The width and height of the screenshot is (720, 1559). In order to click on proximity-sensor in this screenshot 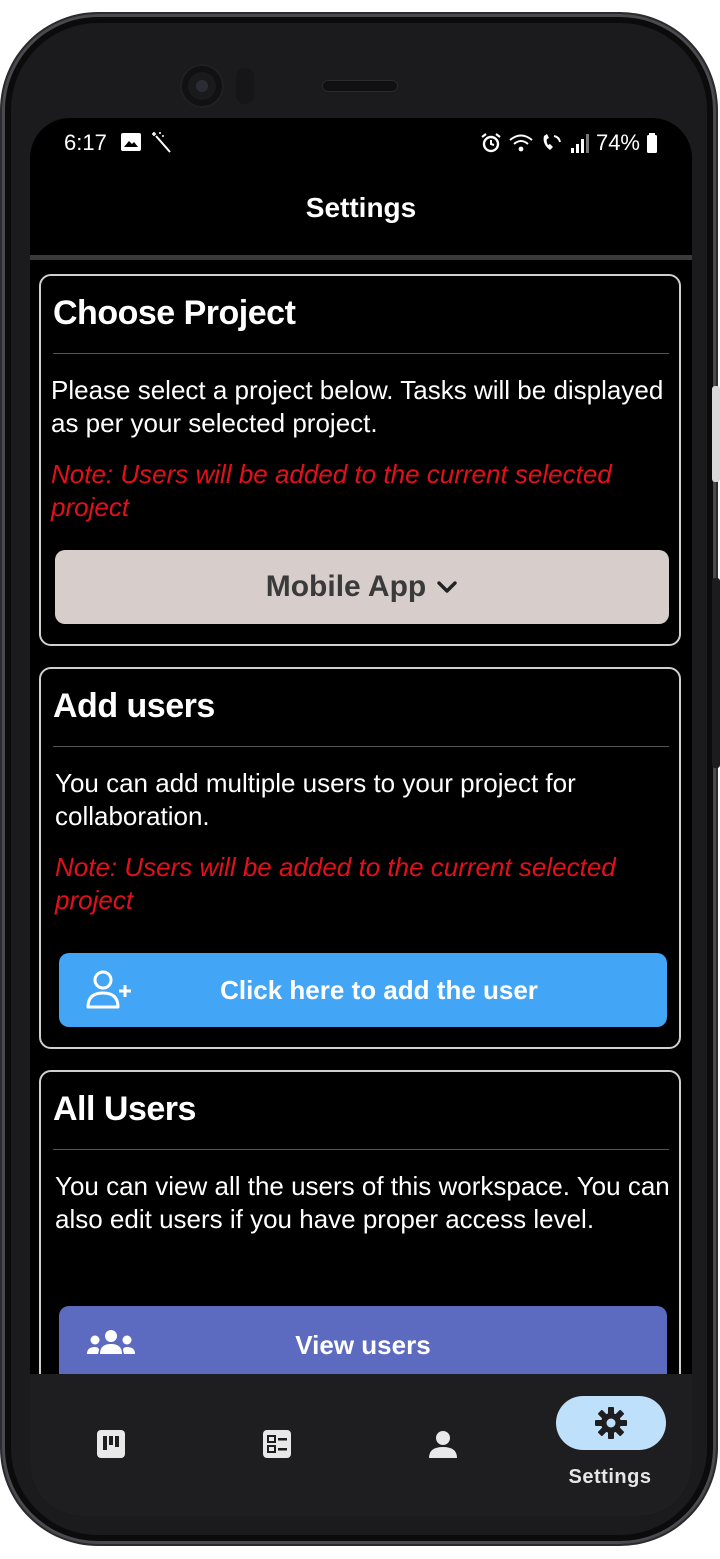, I will do `click(245, 86)`.